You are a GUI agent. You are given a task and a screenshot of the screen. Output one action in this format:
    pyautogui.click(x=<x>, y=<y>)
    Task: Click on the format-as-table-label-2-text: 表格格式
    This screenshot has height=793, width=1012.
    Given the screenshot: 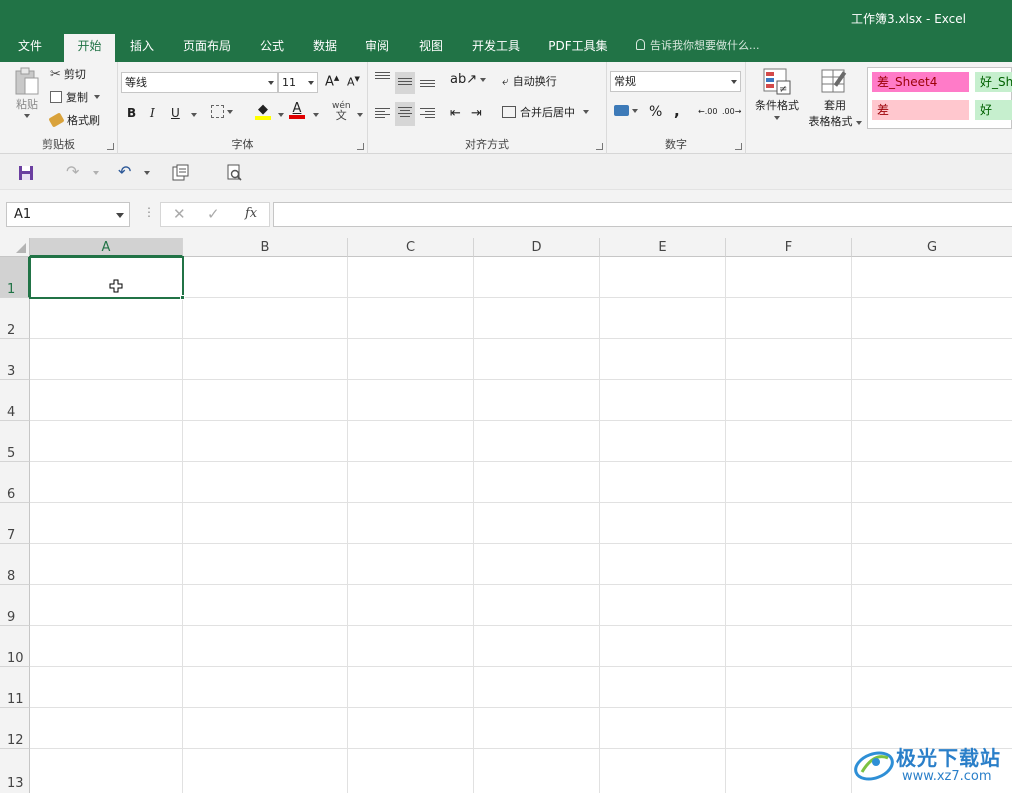 What is the action you would take?
    pyautogui.click(x=830, y=121)
    